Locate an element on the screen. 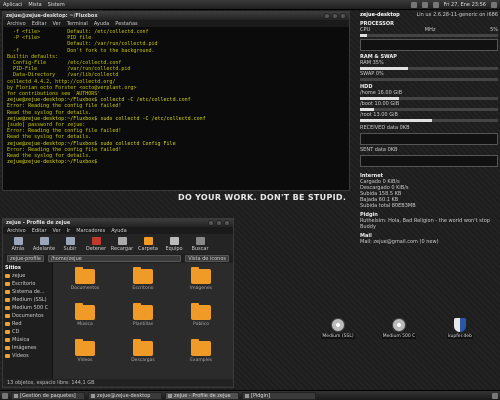 Image resolution: width=500 pixels, height=400 pixels. sidebar-item: Vídeos is located at coordinates (27, 356).